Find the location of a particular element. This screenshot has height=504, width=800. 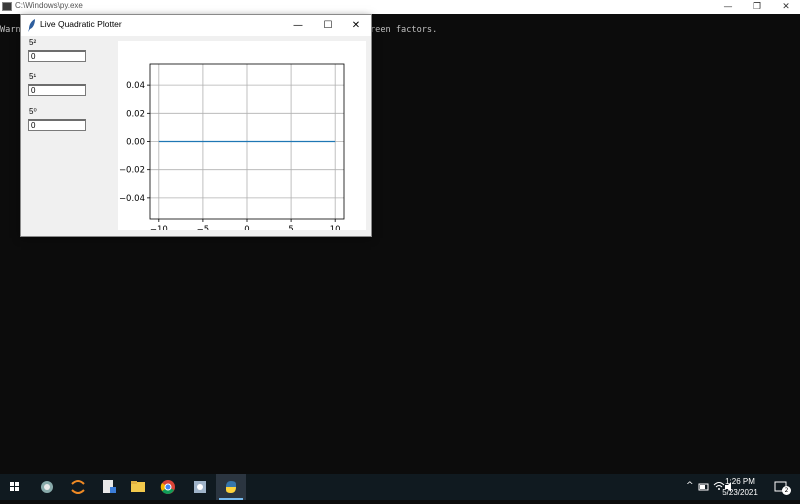

plot-canvas: −10 −5 0 5 10 −0.04 −0.02 0.00 0.02 0.04 is located at coordinates (242, 138).